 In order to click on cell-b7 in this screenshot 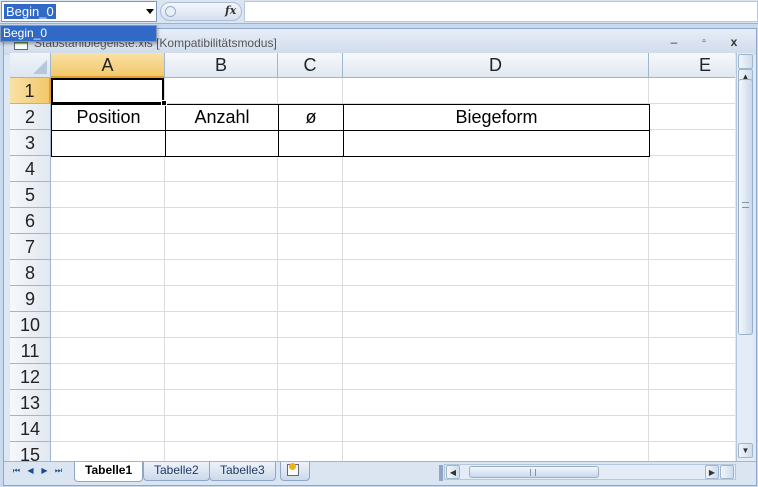, I will do `click(221, 247)`.